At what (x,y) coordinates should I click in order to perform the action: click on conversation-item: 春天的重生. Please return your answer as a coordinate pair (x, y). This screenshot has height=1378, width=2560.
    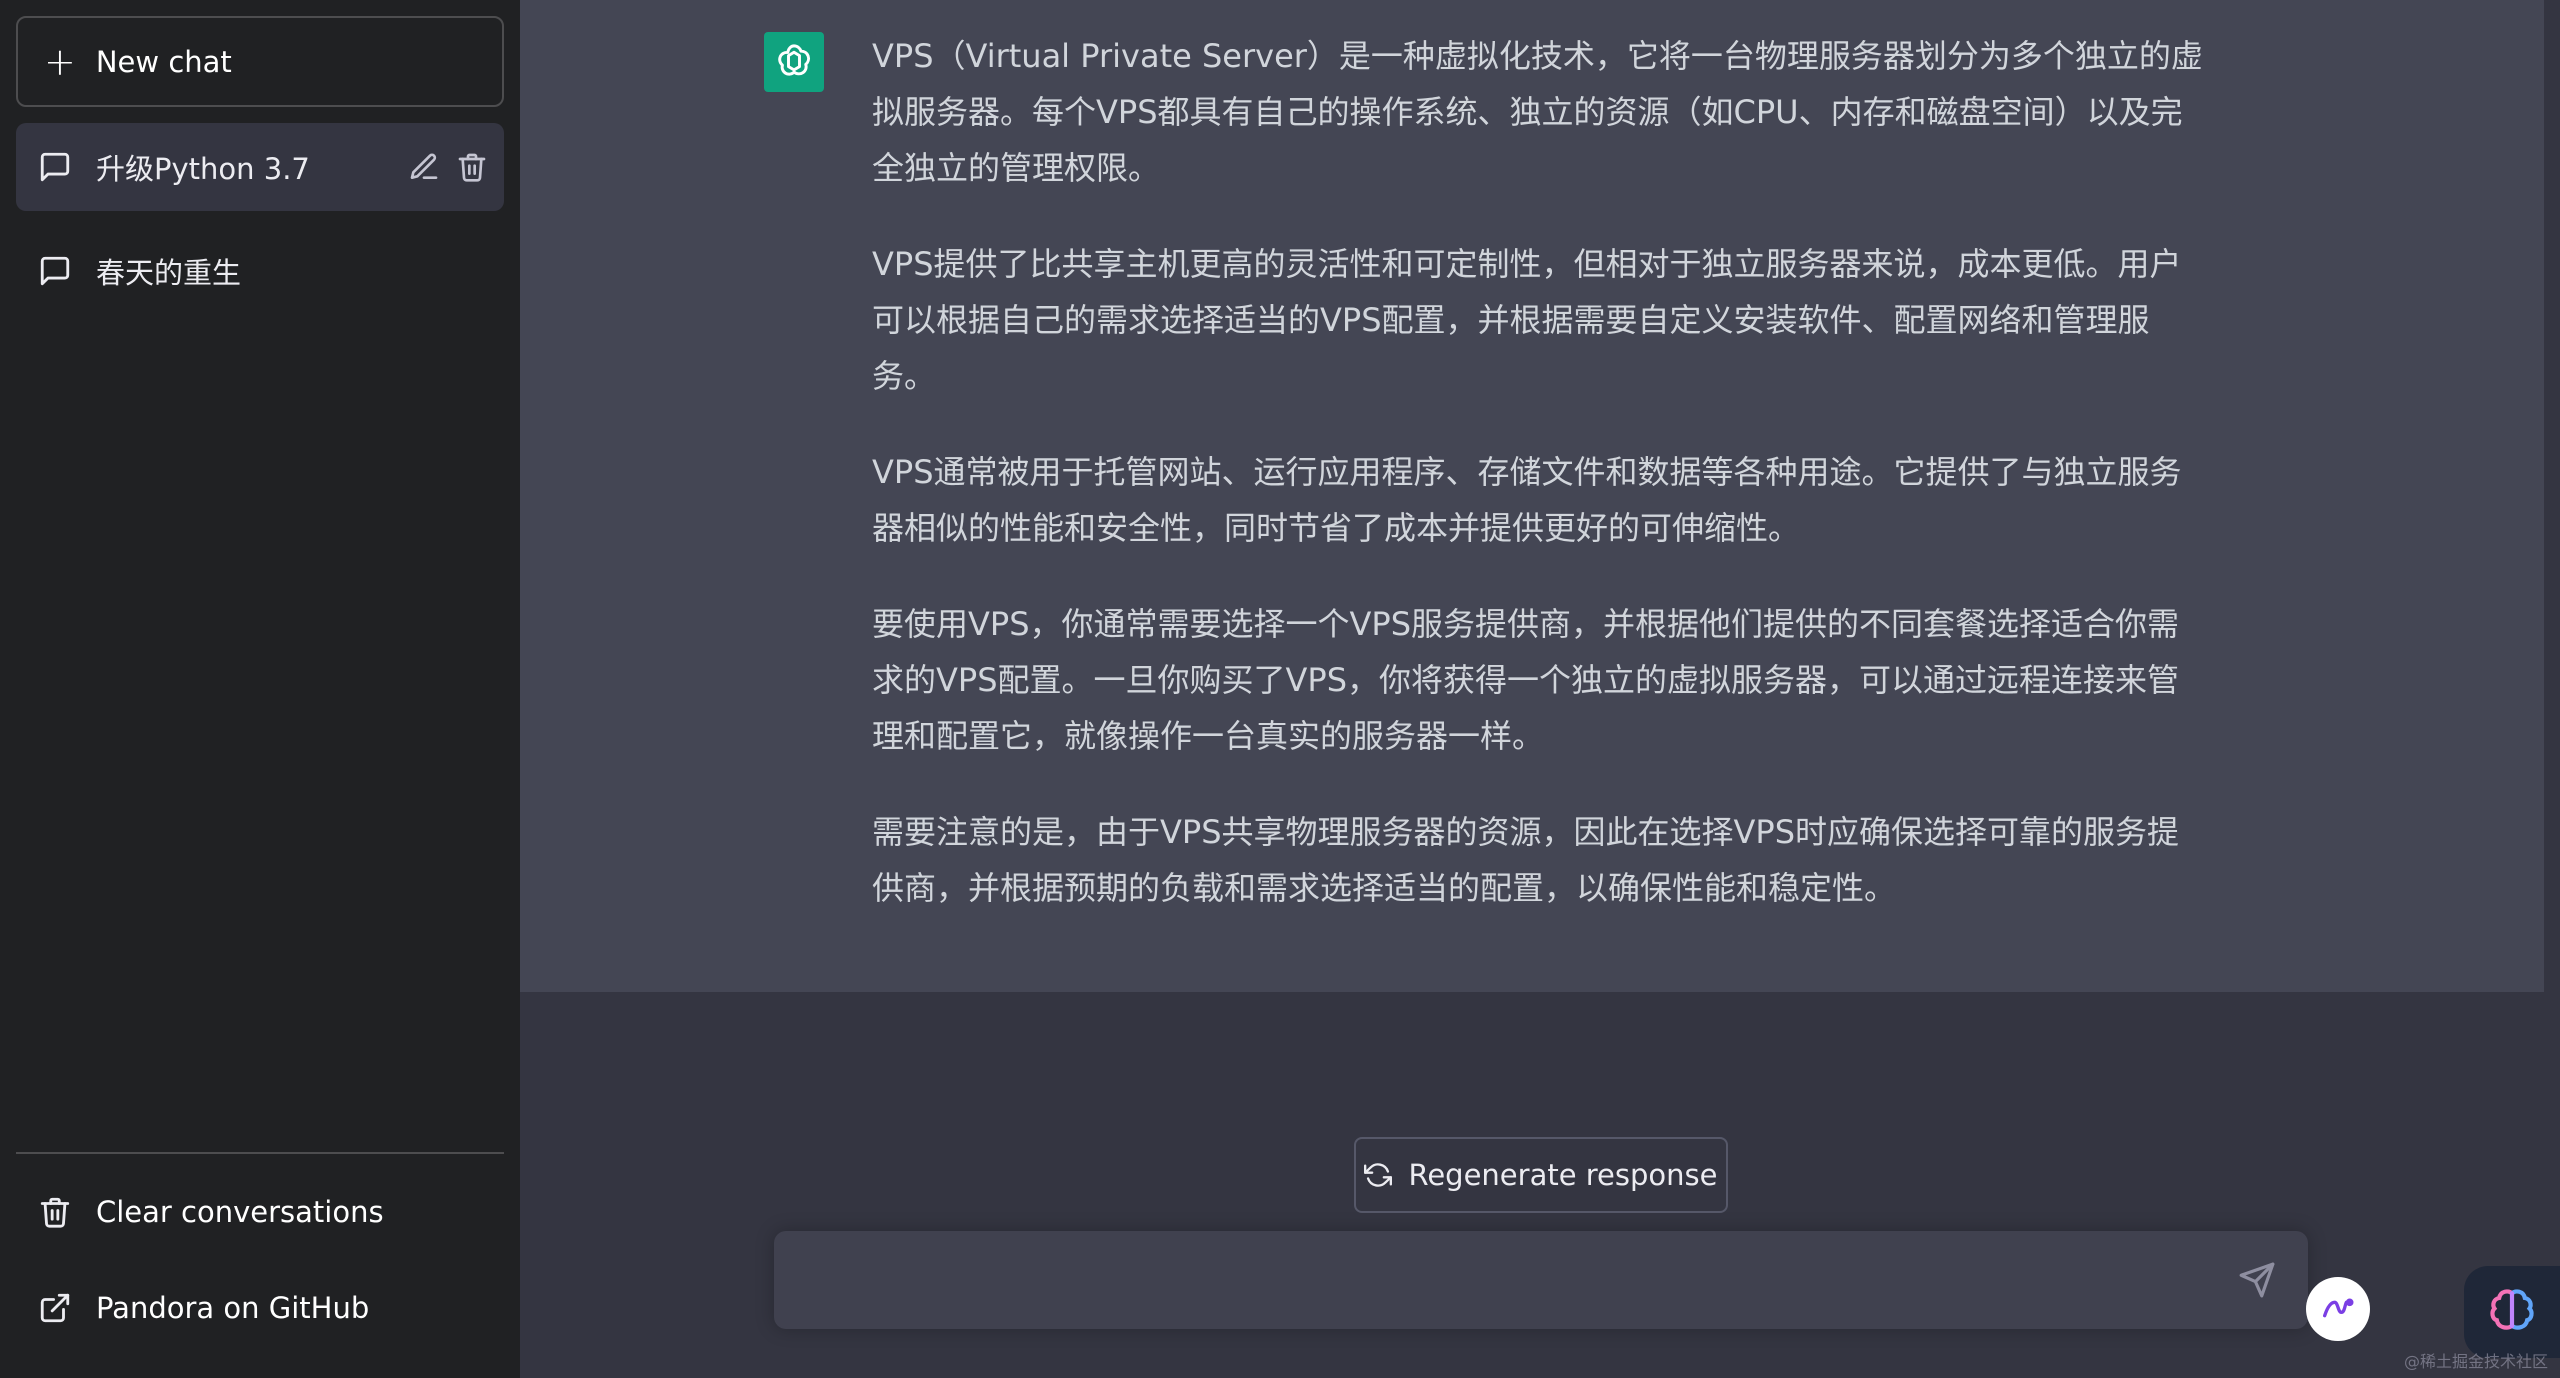
    Looking at the image, I should click on (260, 271).